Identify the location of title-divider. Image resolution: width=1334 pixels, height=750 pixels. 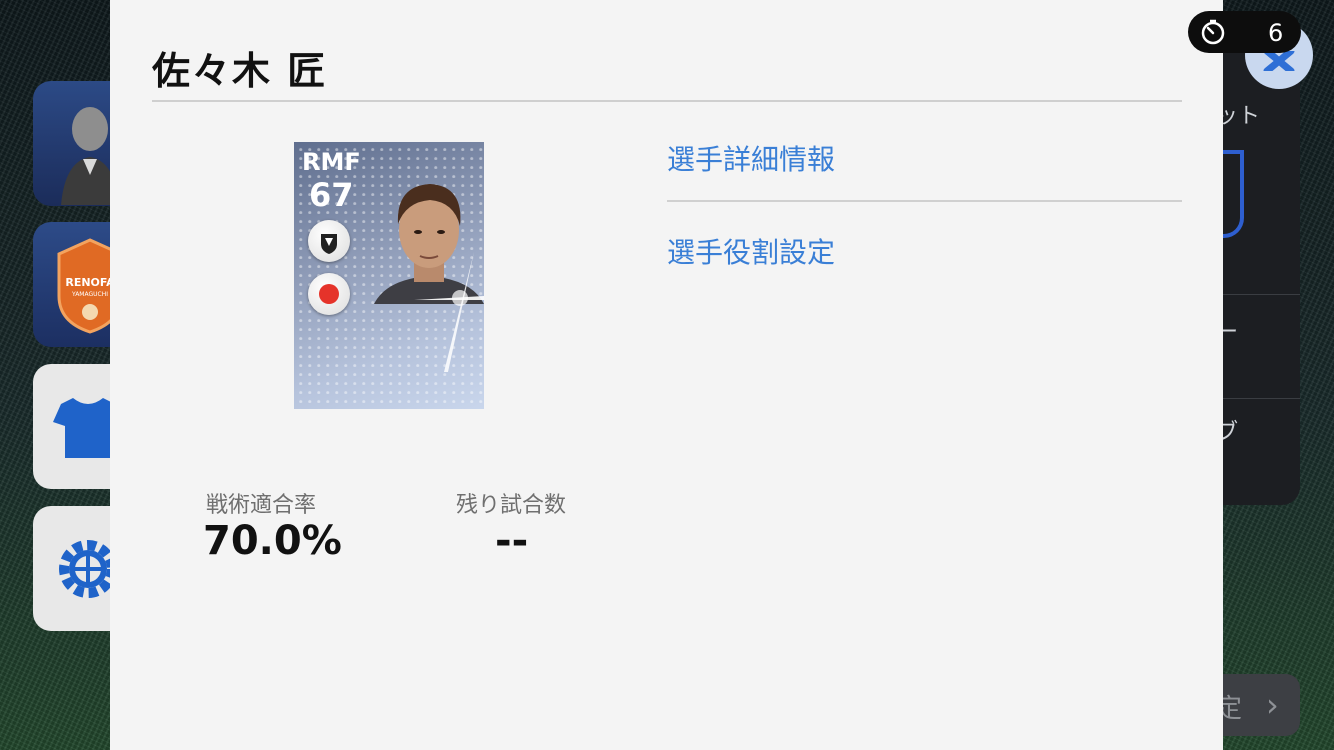
(667, 101).